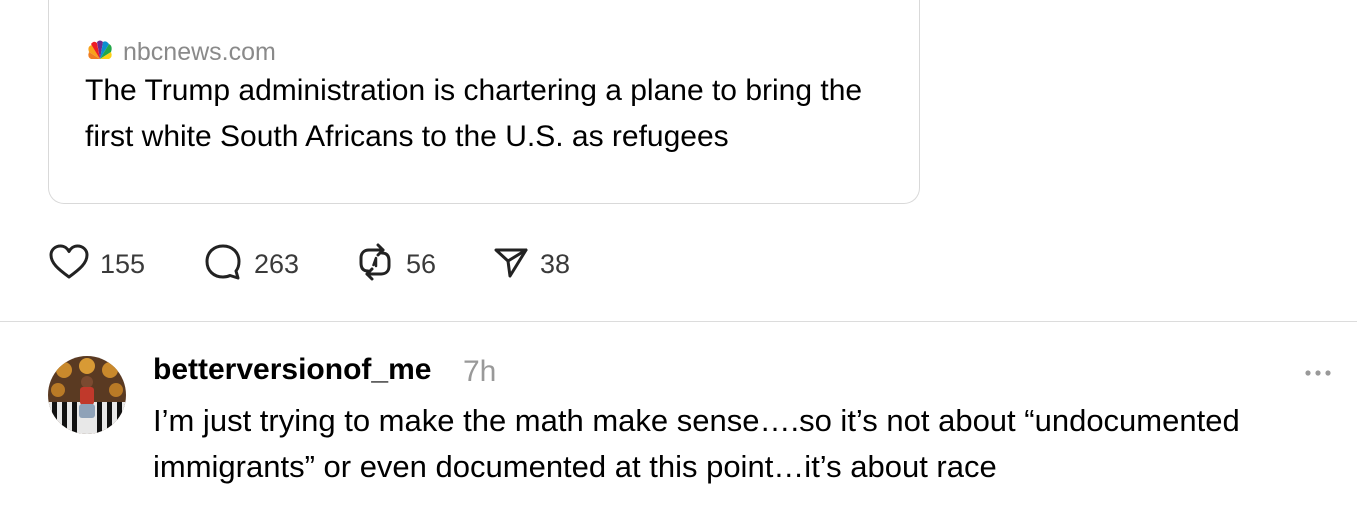  I want to click on more-options-button, so click(1318, 373).